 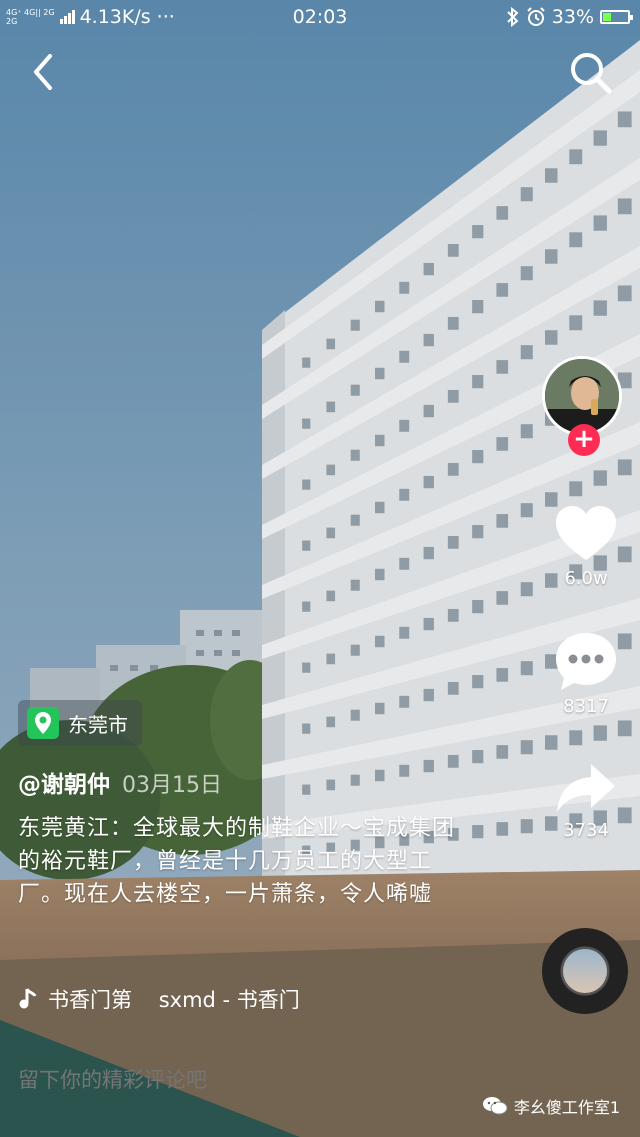 What do you see at coordinates (172, 785) in the screenshot?
I see `post-date: 03月15日` at bounding box center [172, 785].